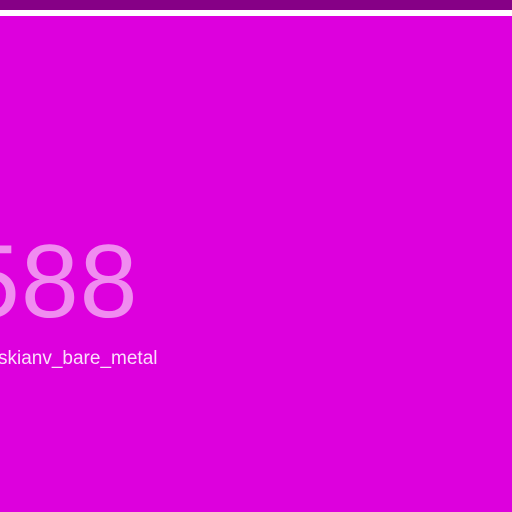  What do you see at coordinates (256, 5) in the screenshot?
I see `status-bar` at bounding box center [256, 5].